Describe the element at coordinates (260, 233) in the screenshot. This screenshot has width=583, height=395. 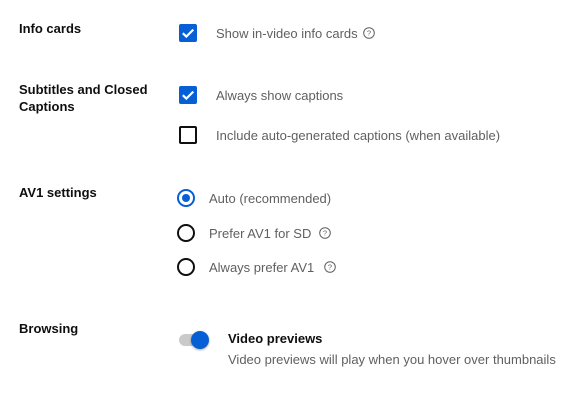
I see `av1-prefer-sd-label: Prefer AV1 for SD` at that location.